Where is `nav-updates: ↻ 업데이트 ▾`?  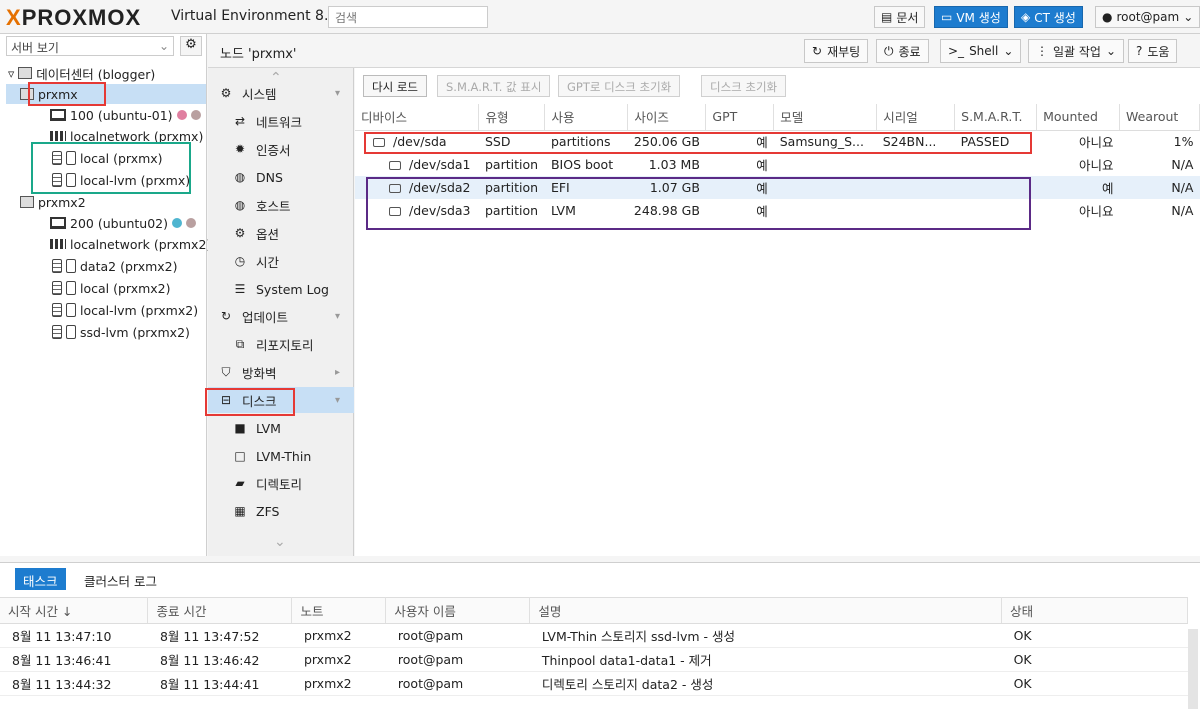 nav-updates: ↻ 업데이트 ▾ is located at coordinates (281, 316).